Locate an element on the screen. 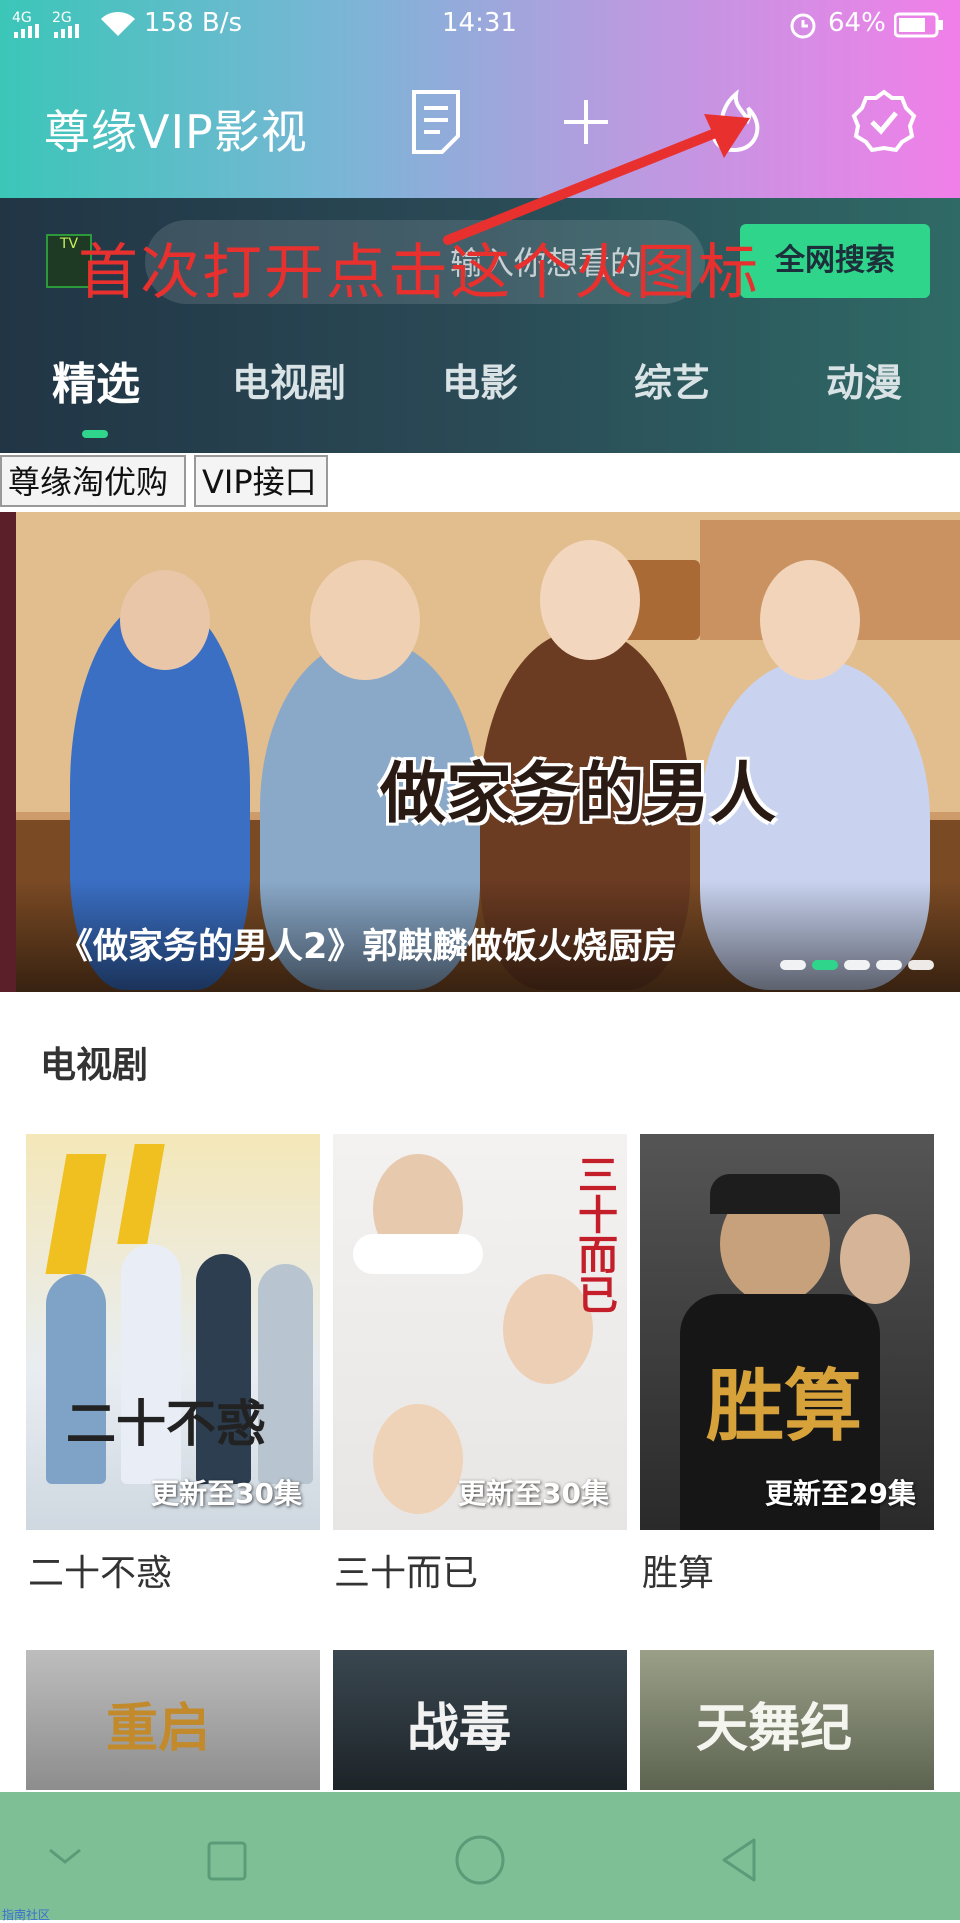  poster-card: 天舞纪 is located at coordinates (787, 1720).